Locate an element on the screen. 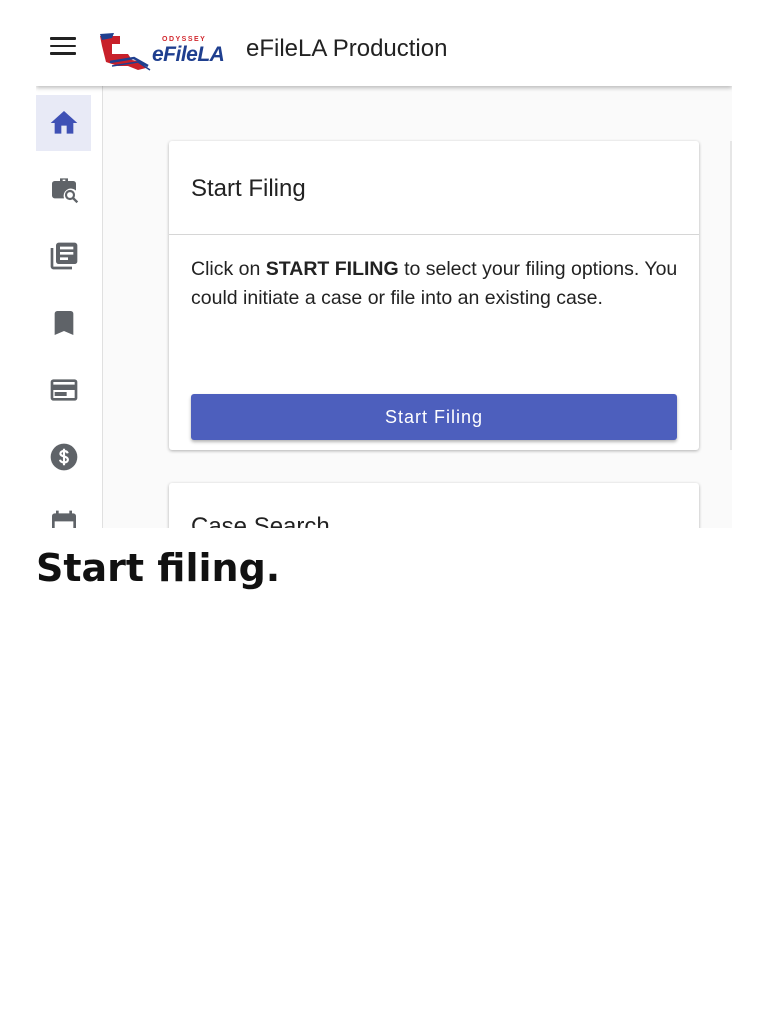 This screenshot has width=768, height=1024. sidebar-item-bookmarks is located at coordinates (63, 323).